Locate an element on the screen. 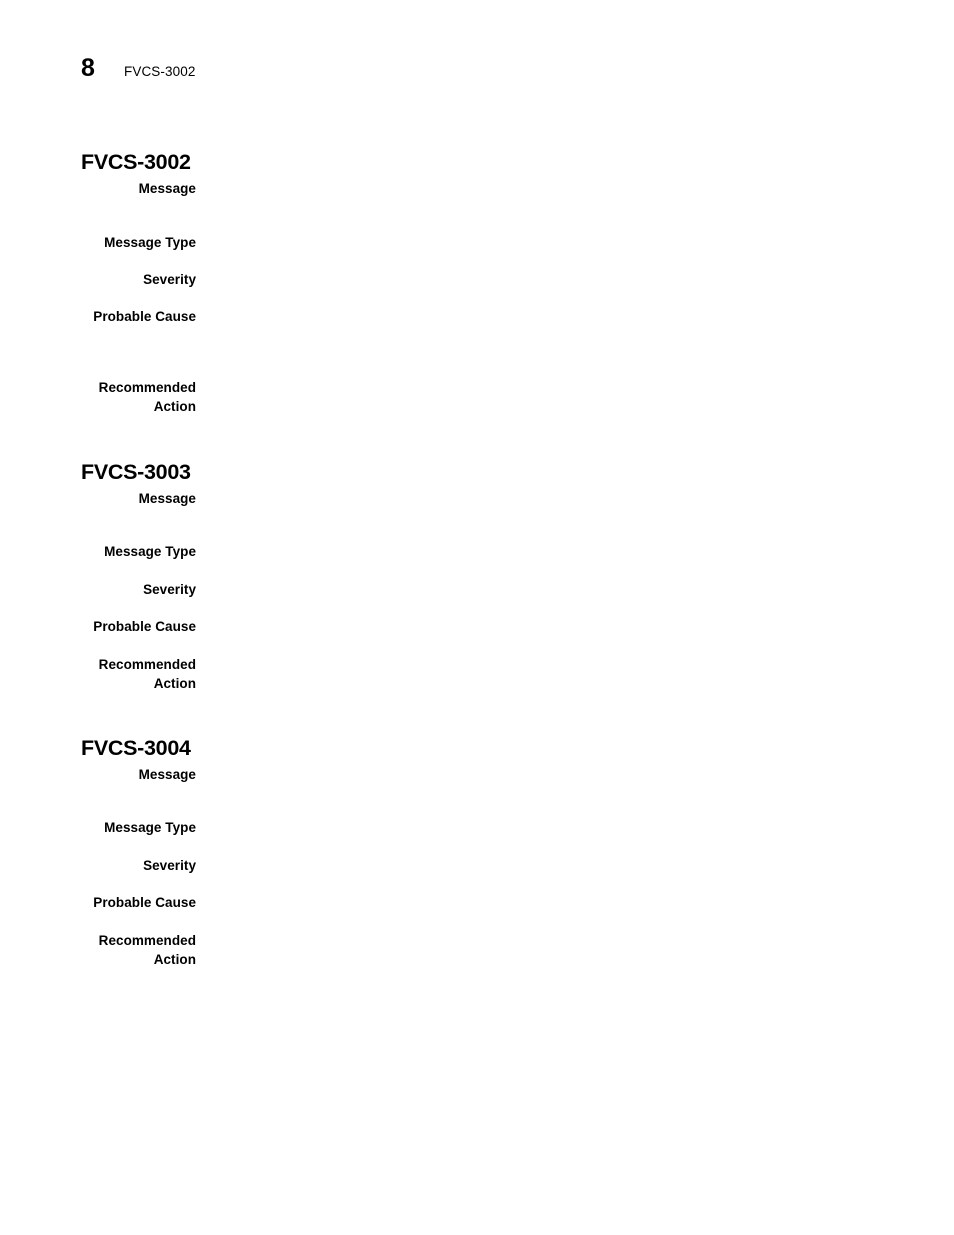 This screenshot has height=1235, width=954. section-heading: FVCS-3003 is located at coordinates (136, 471).